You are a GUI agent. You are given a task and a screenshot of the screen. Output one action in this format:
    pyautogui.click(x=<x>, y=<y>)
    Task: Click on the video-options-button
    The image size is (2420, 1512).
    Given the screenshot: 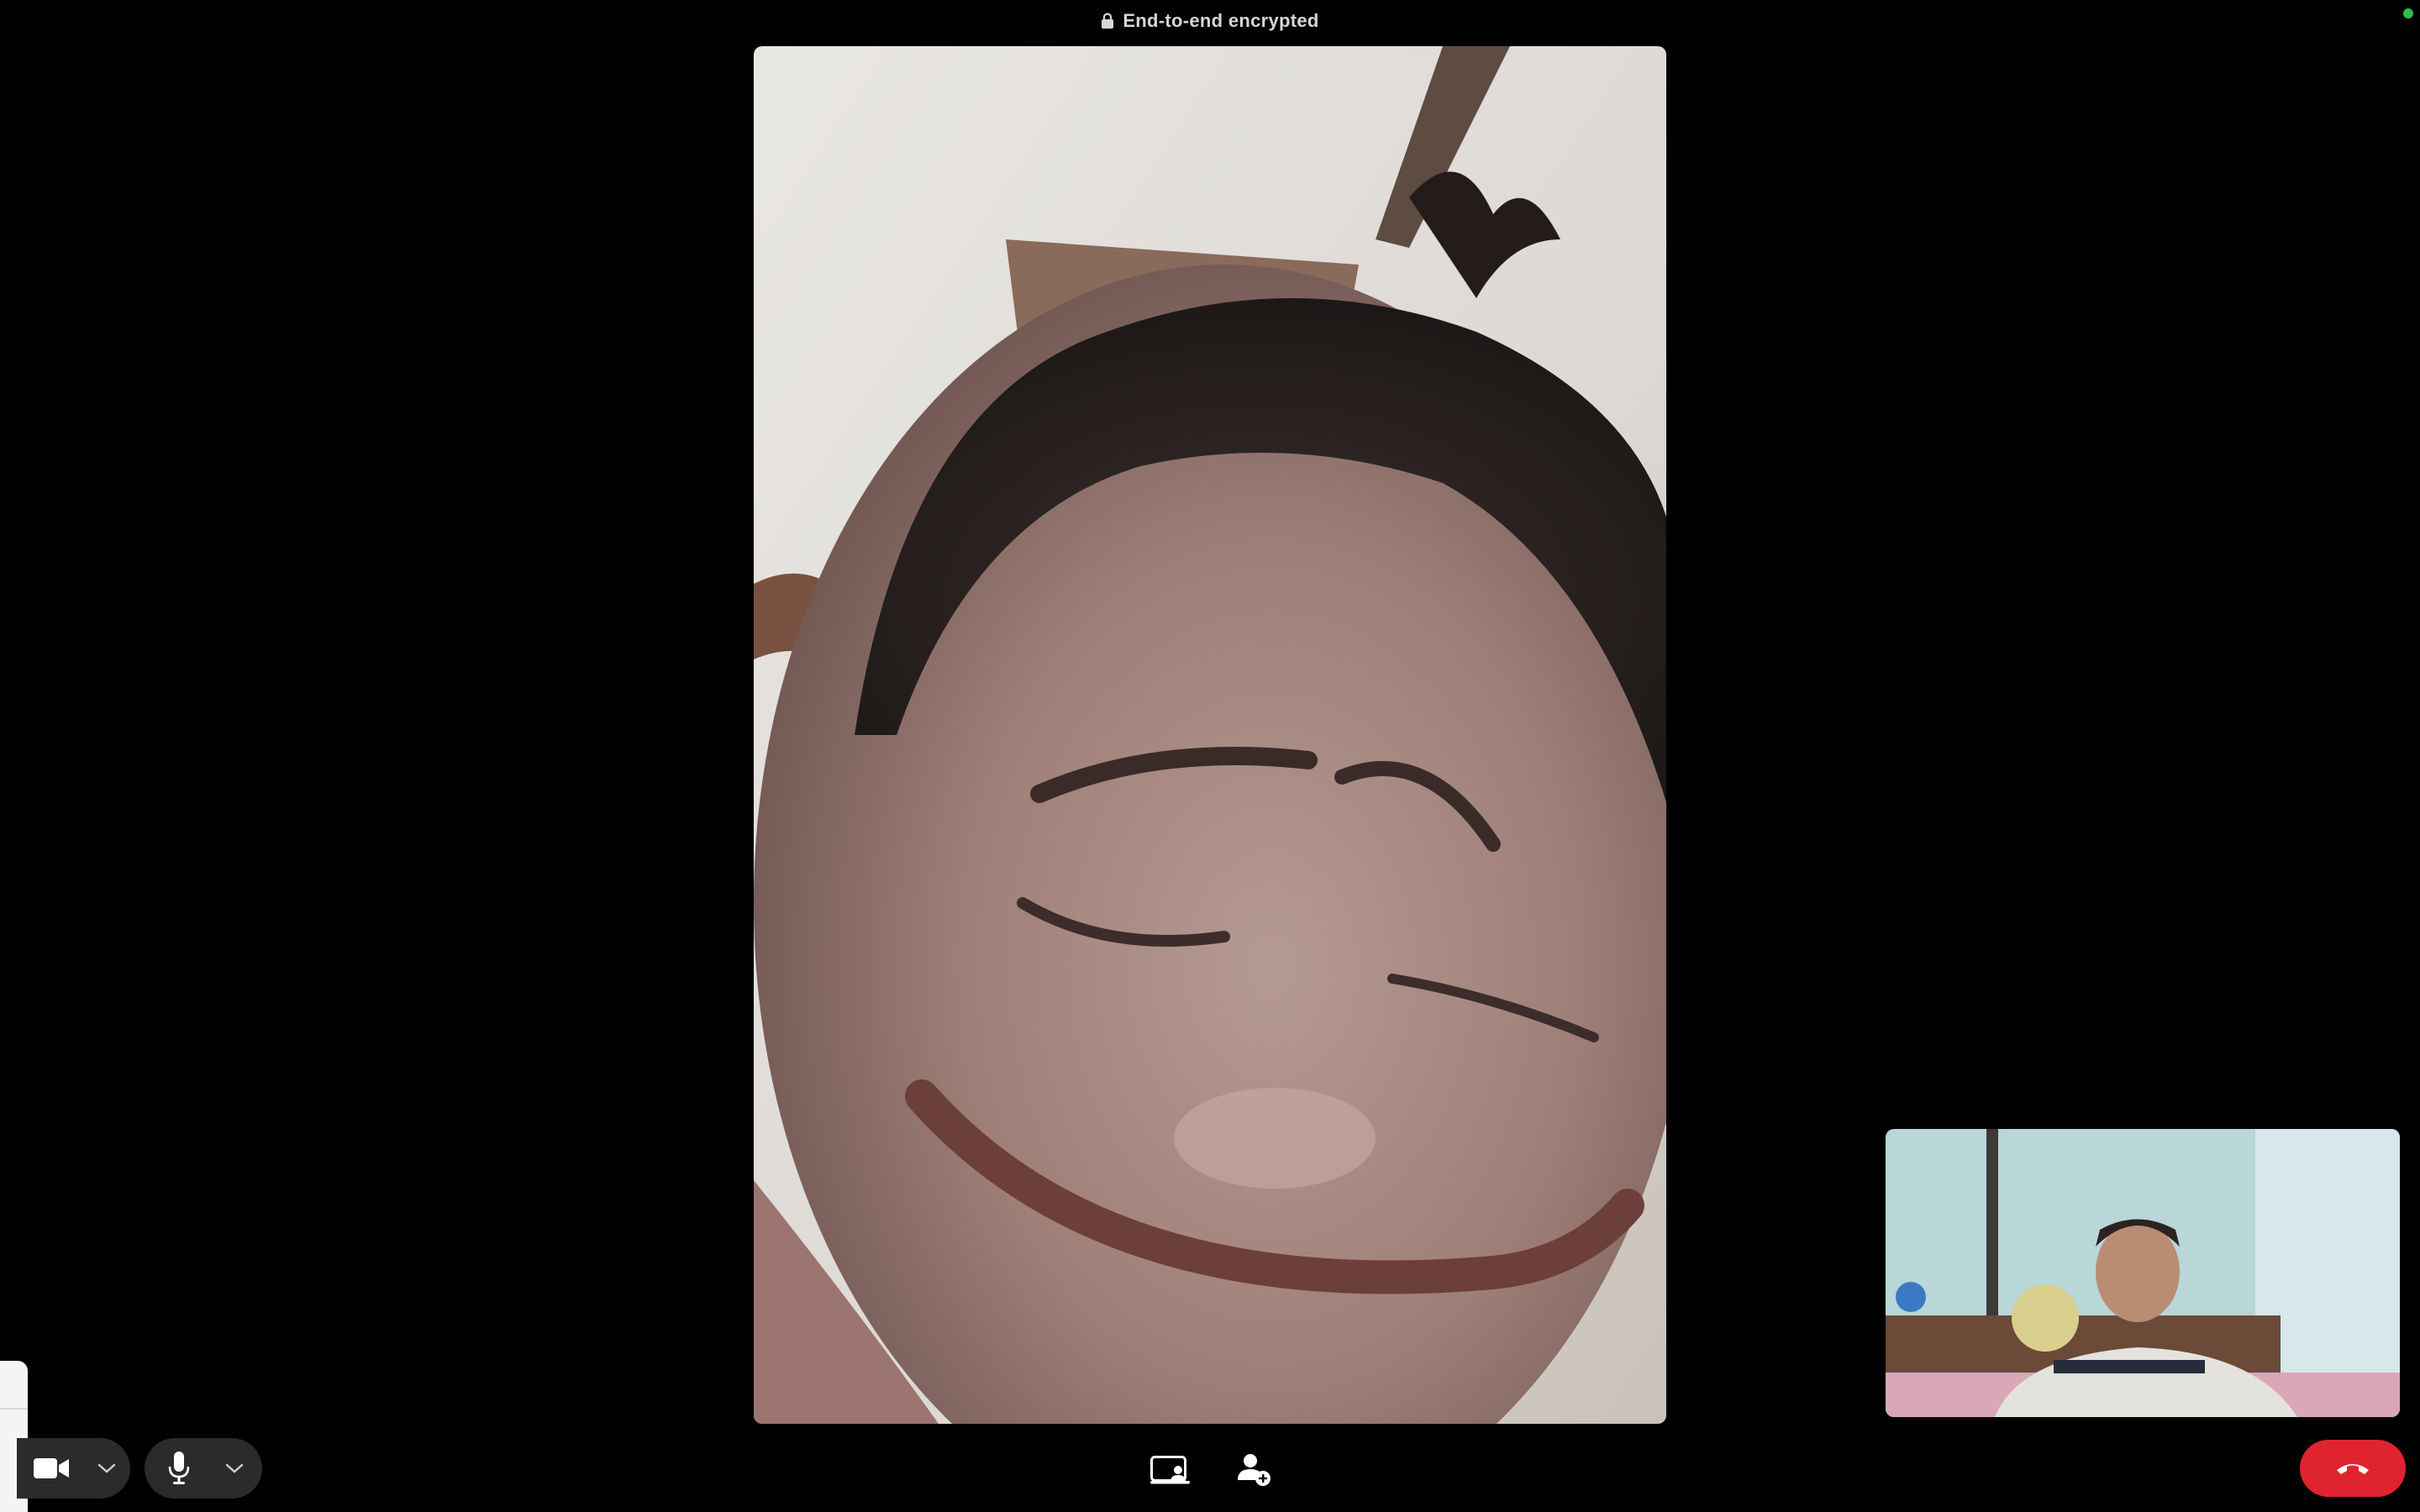 What is the action you would take?
    pyautogui.click(x=107, y=1468)
    